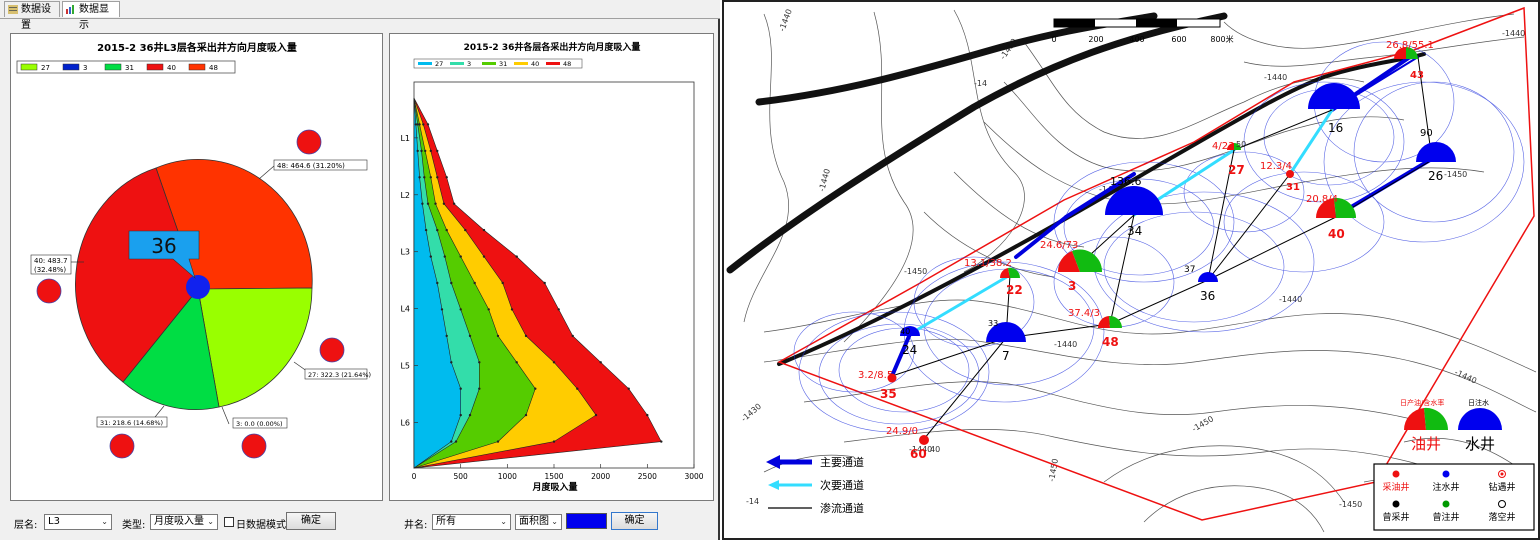 The image size is (1540, 542). Describe the element at coordinates (184, 522) in the screenshot. I see `type-select: 月度吸入量 ⌄` at that location.